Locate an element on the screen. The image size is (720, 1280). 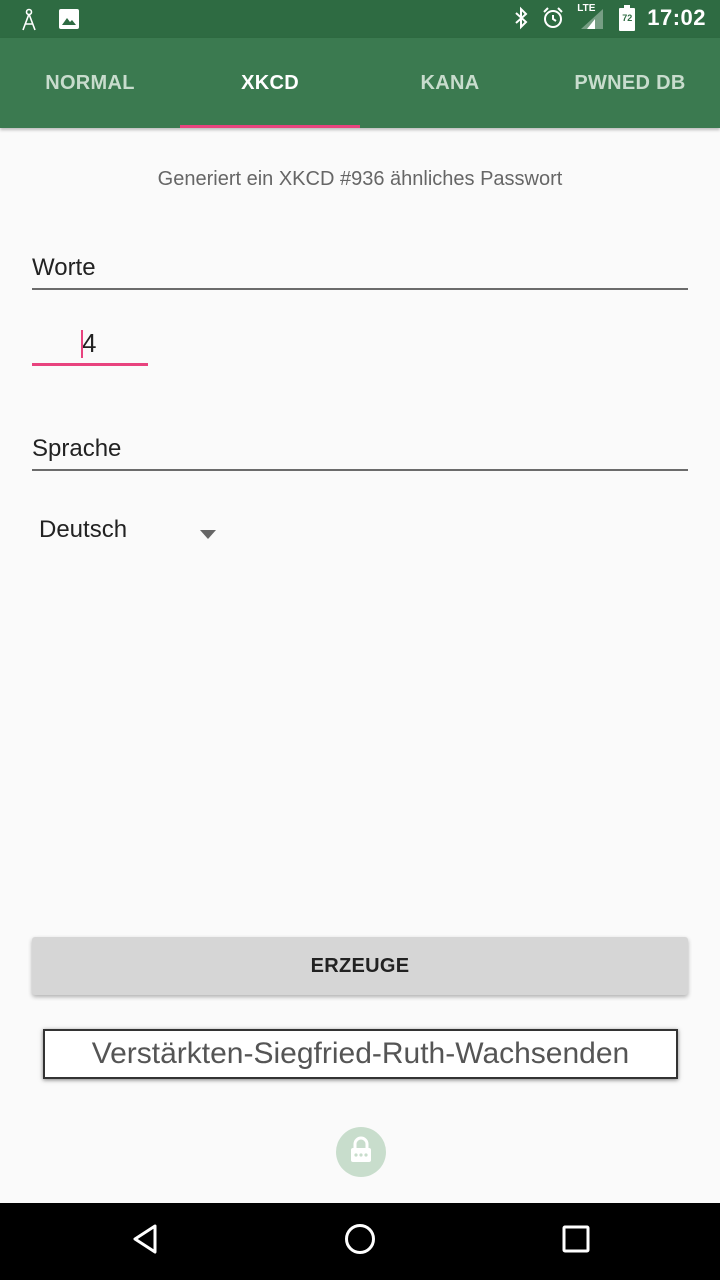
navigation-bar is located at coordinates (360, 1241).